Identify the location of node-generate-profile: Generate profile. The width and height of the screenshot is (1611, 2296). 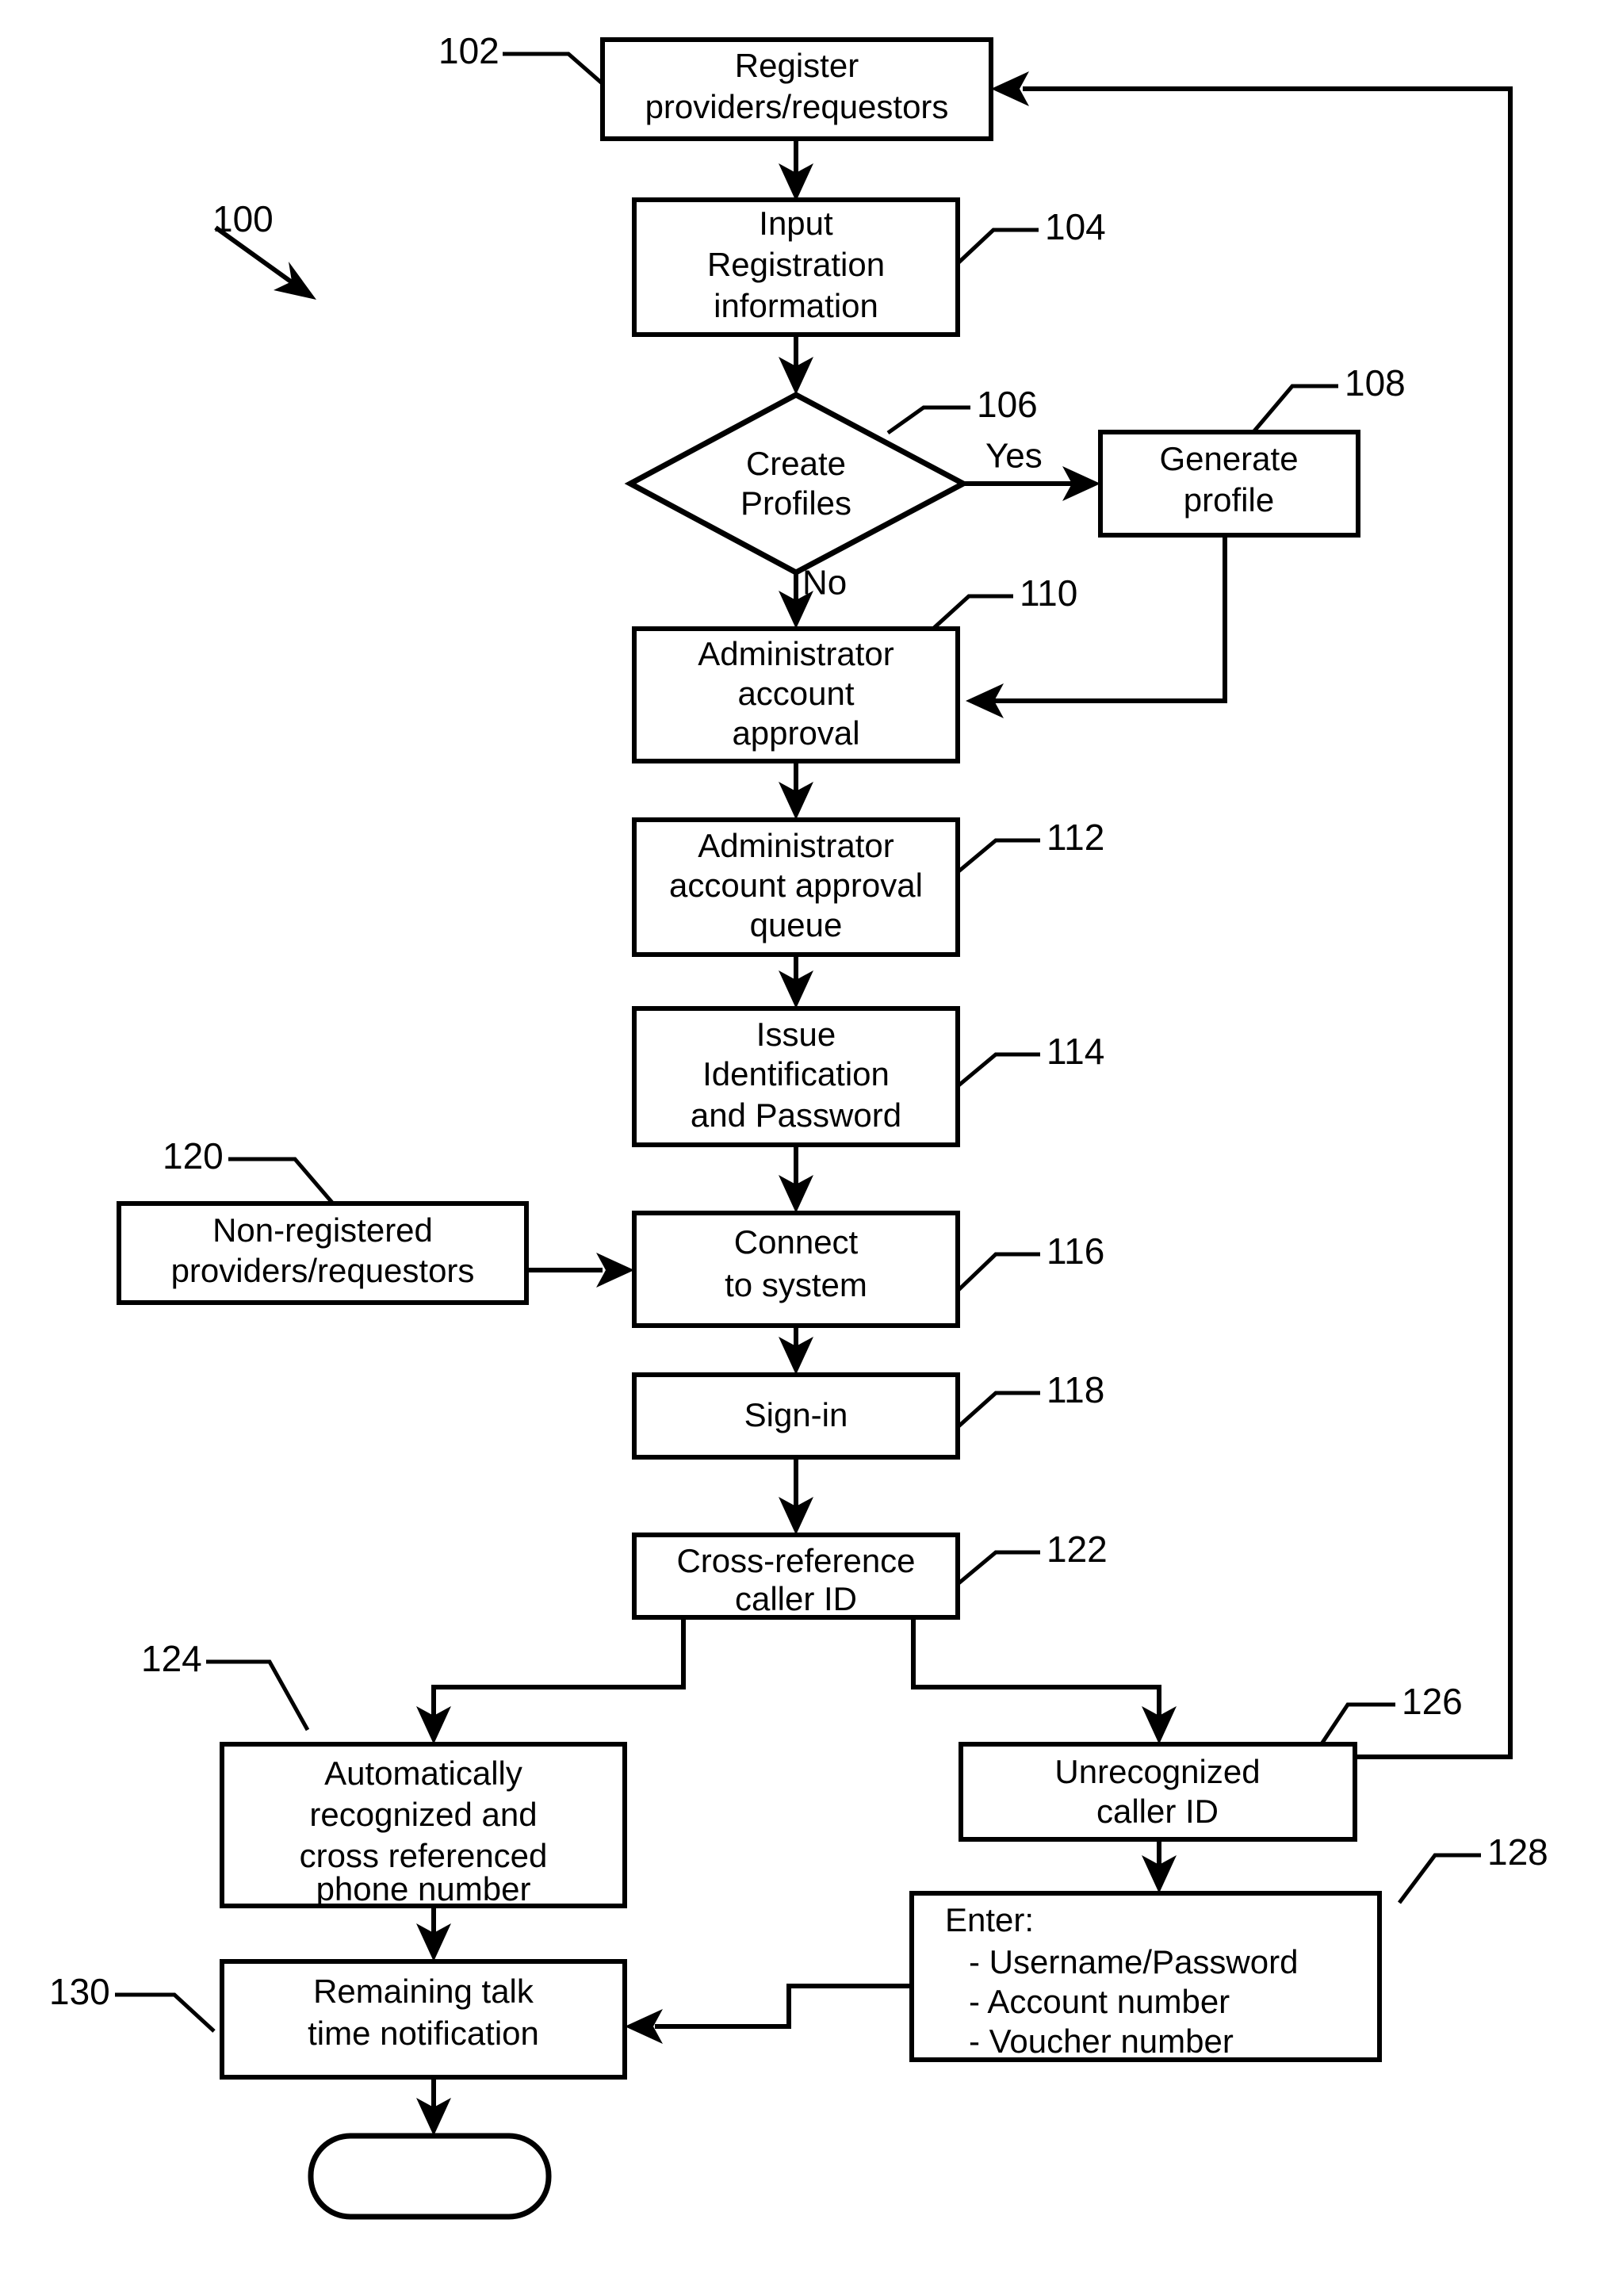
(1229, 484).